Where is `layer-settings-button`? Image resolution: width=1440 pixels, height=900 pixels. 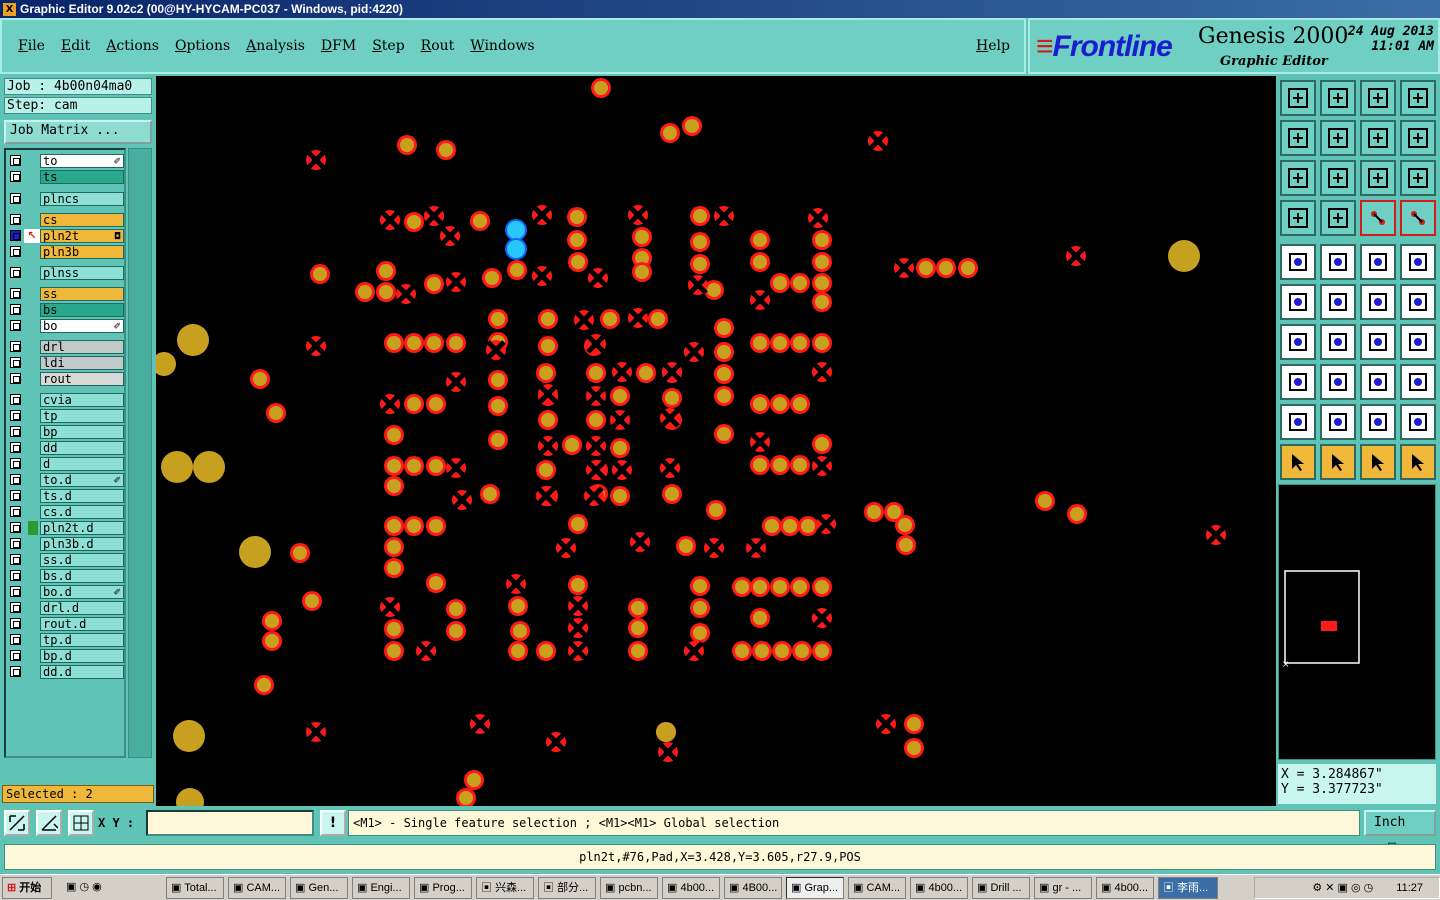 layer-settings-button is located at coordinates (1298, 218).